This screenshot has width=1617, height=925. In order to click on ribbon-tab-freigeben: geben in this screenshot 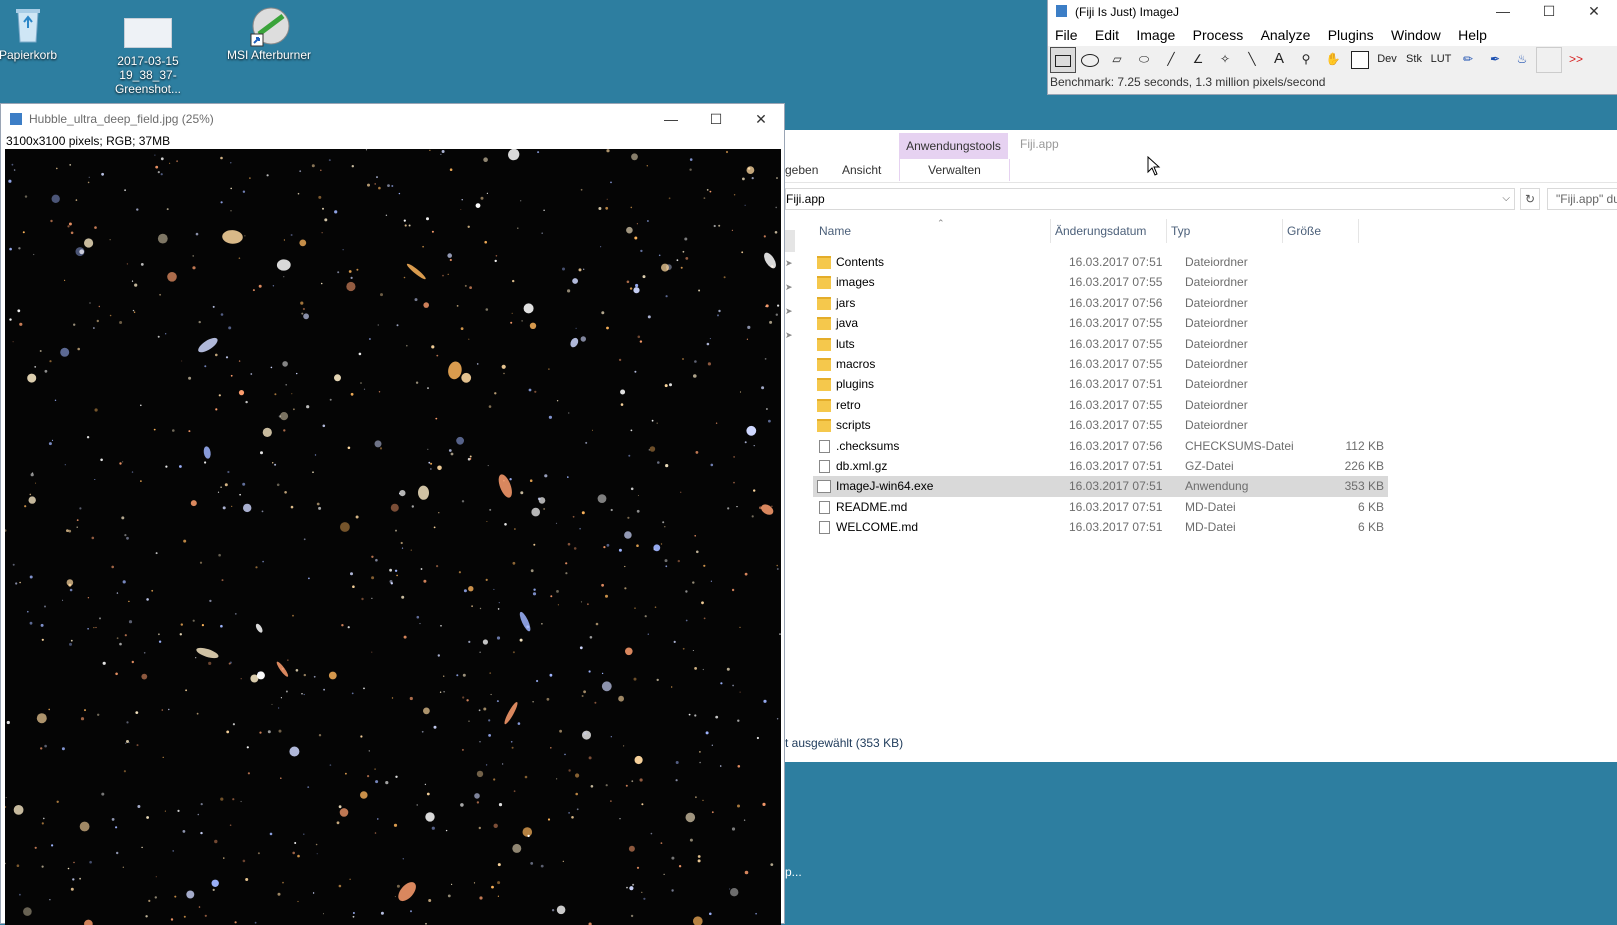, I will do `click(801, 170)`.